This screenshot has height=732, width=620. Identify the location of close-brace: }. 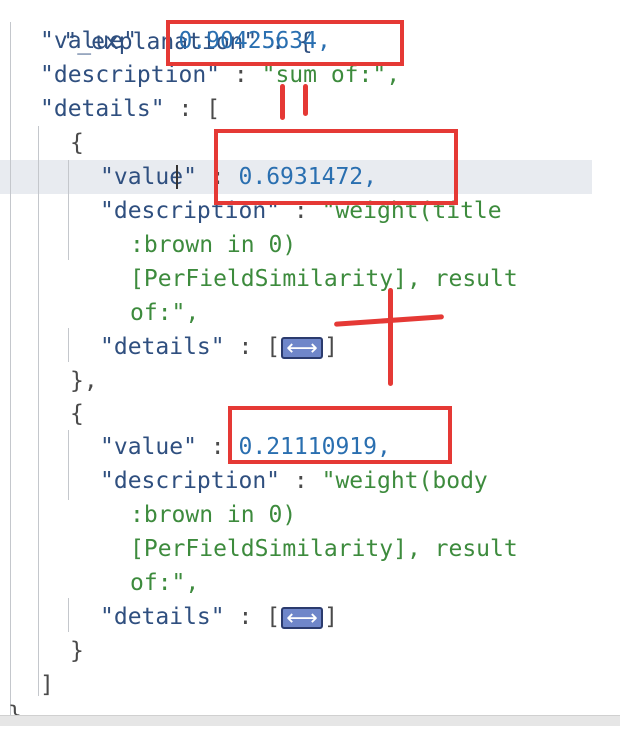
(77, 651).